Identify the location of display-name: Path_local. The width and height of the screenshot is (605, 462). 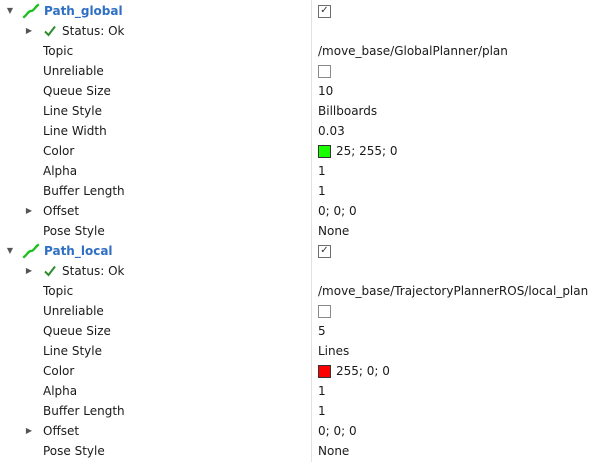
(78, 251).